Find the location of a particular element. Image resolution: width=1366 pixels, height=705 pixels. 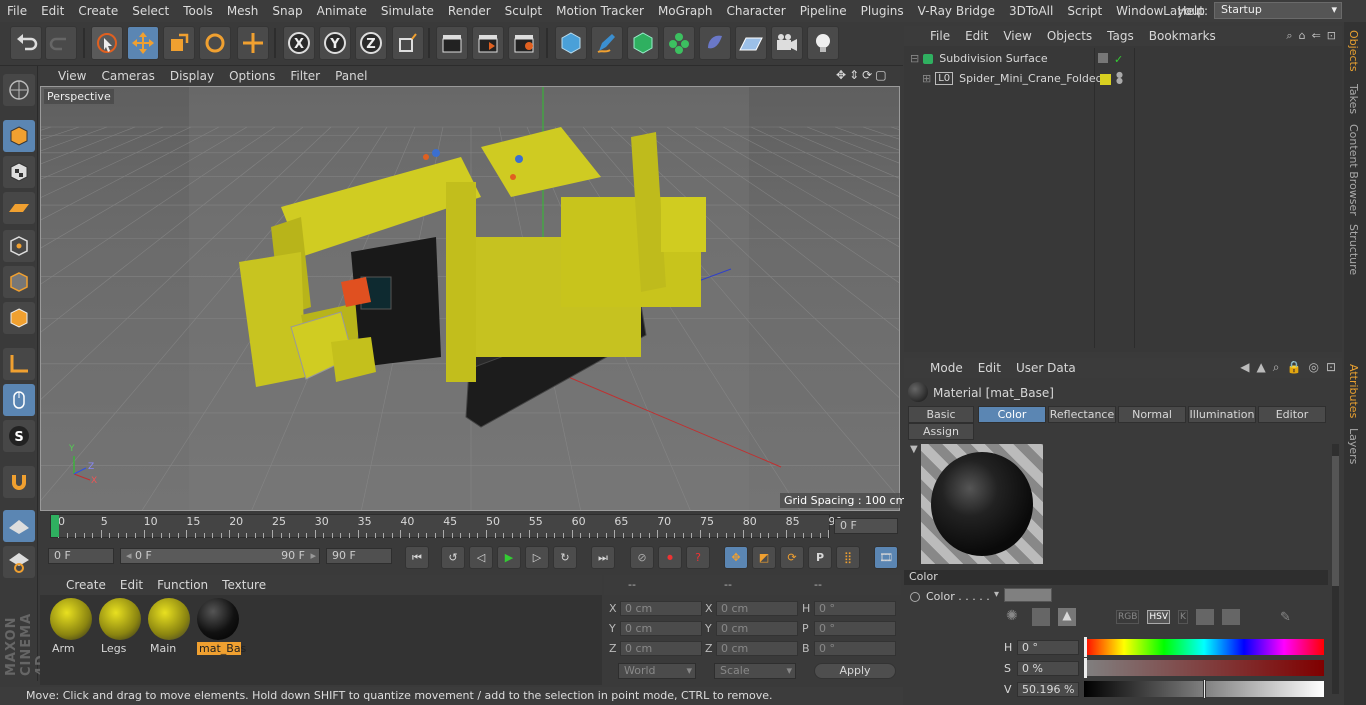

color-param-arrow-icon: ▾ is located at coordinates (996, 594).